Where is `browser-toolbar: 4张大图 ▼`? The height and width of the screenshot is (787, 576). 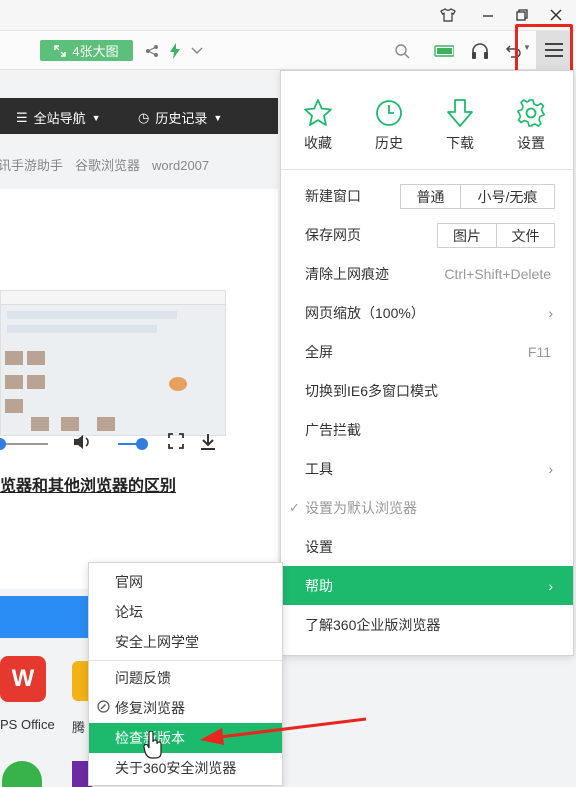 browser-toolbar: 4张大图 ▼ is located at coordinates (288, 50).